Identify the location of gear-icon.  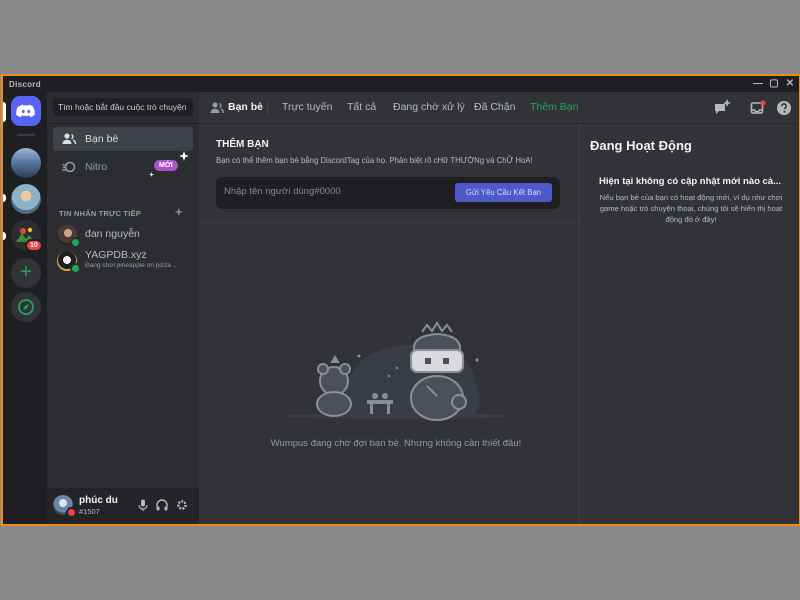
(182, 505).